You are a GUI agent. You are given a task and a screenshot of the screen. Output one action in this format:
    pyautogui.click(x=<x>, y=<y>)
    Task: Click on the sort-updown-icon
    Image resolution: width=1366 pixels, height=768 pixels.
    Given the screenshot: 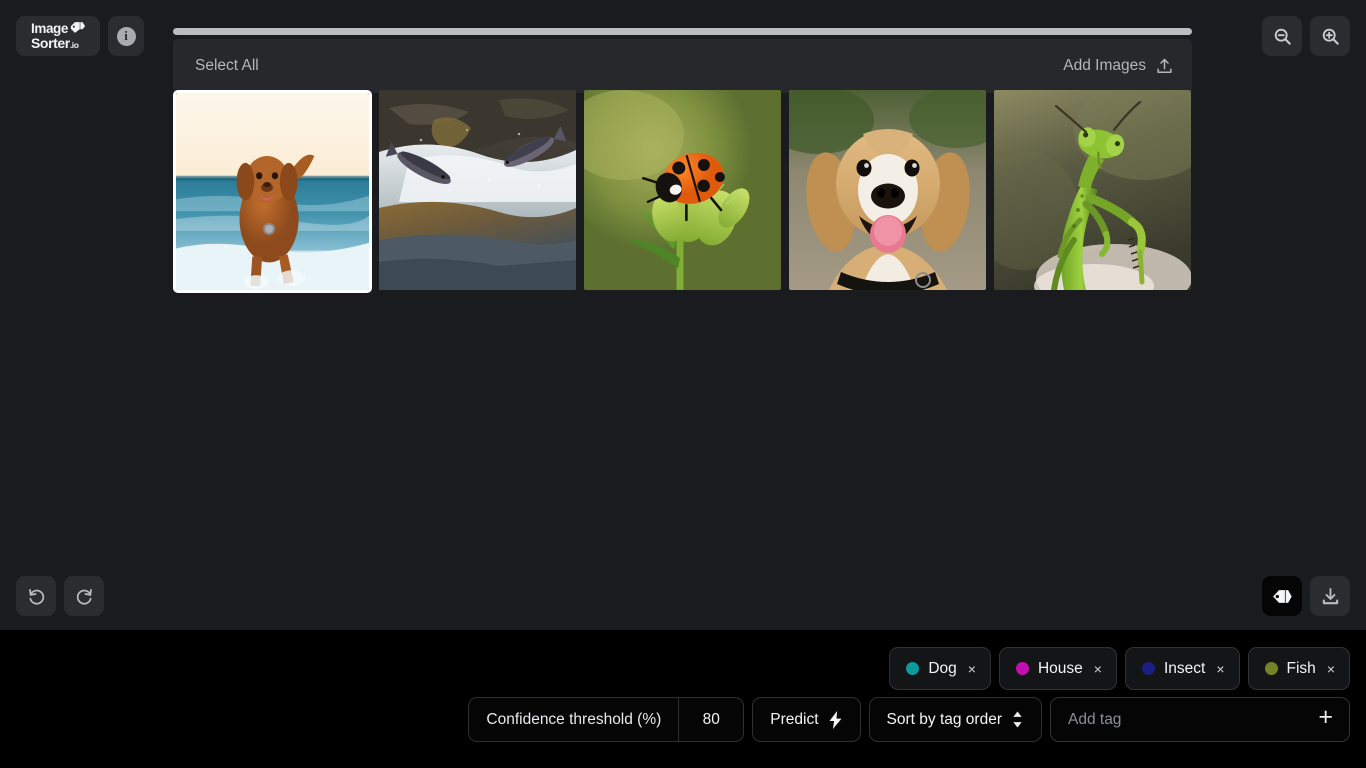 What is the action you would take?
    pyautogui.click(x=1017, y=719)
    